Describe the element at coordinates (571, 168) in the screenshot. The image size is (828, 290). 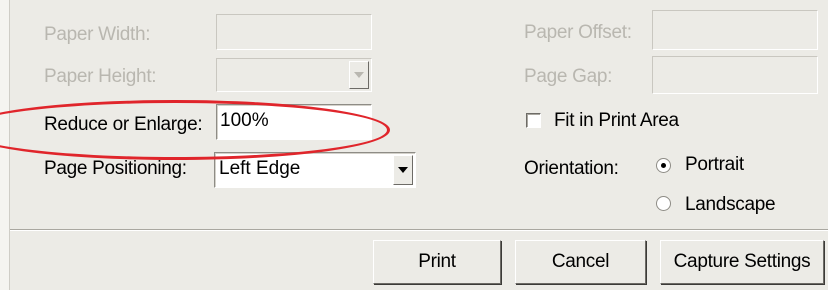
I see `orientation-label: Orientation:` at that location.